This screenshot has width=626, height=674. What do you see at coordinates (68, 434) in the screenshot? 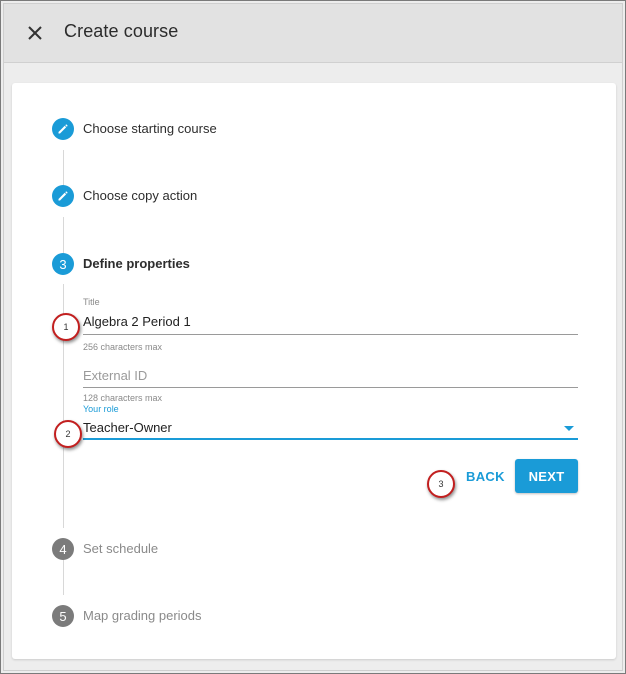
I see `callout-marker-2: 2` at bounding box center [68, 434].